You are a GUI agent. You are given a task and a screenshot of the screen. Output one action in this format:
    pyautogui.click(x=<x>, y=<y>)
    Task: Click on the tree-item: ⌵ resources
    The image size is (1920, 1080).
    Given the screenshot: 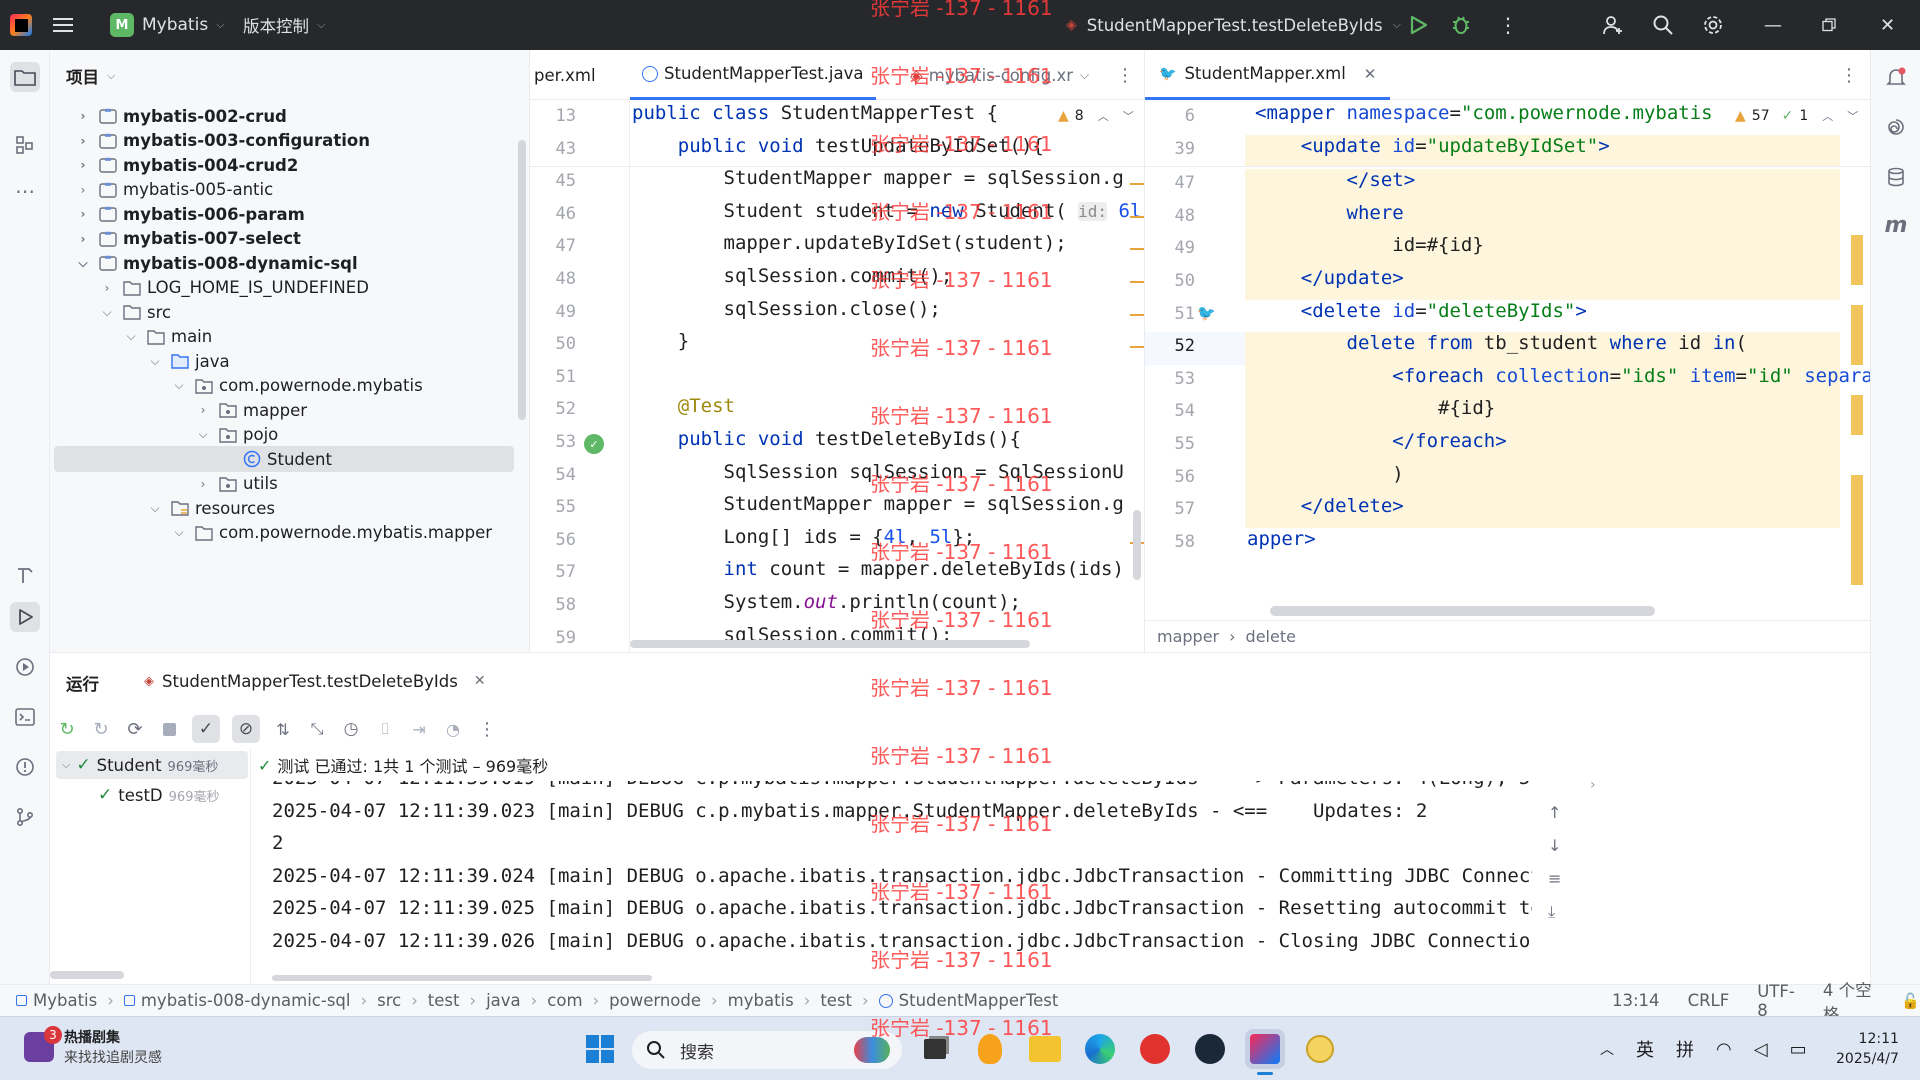 What is the action you would take?
    pyautogui.click(x=162, y=508)
    